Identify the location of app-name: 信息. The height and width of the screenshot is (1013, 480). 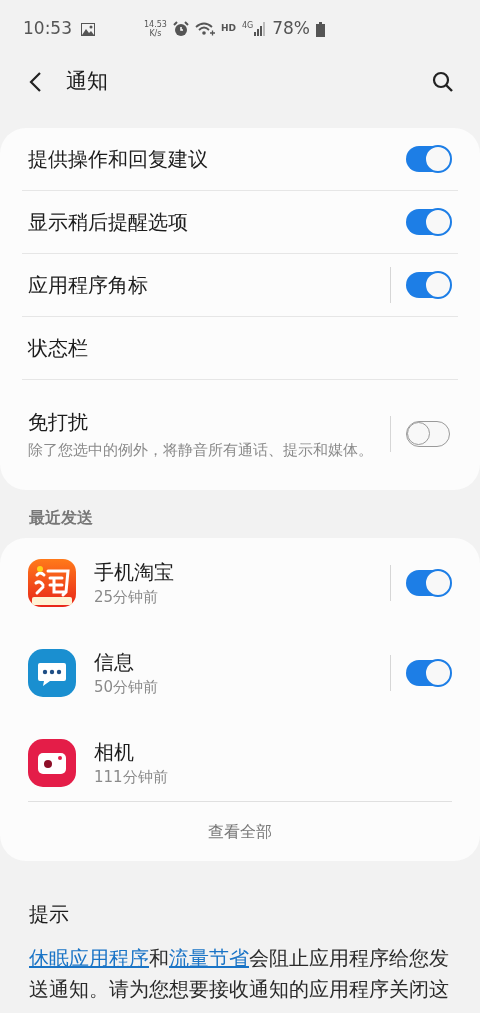
(114, 662).